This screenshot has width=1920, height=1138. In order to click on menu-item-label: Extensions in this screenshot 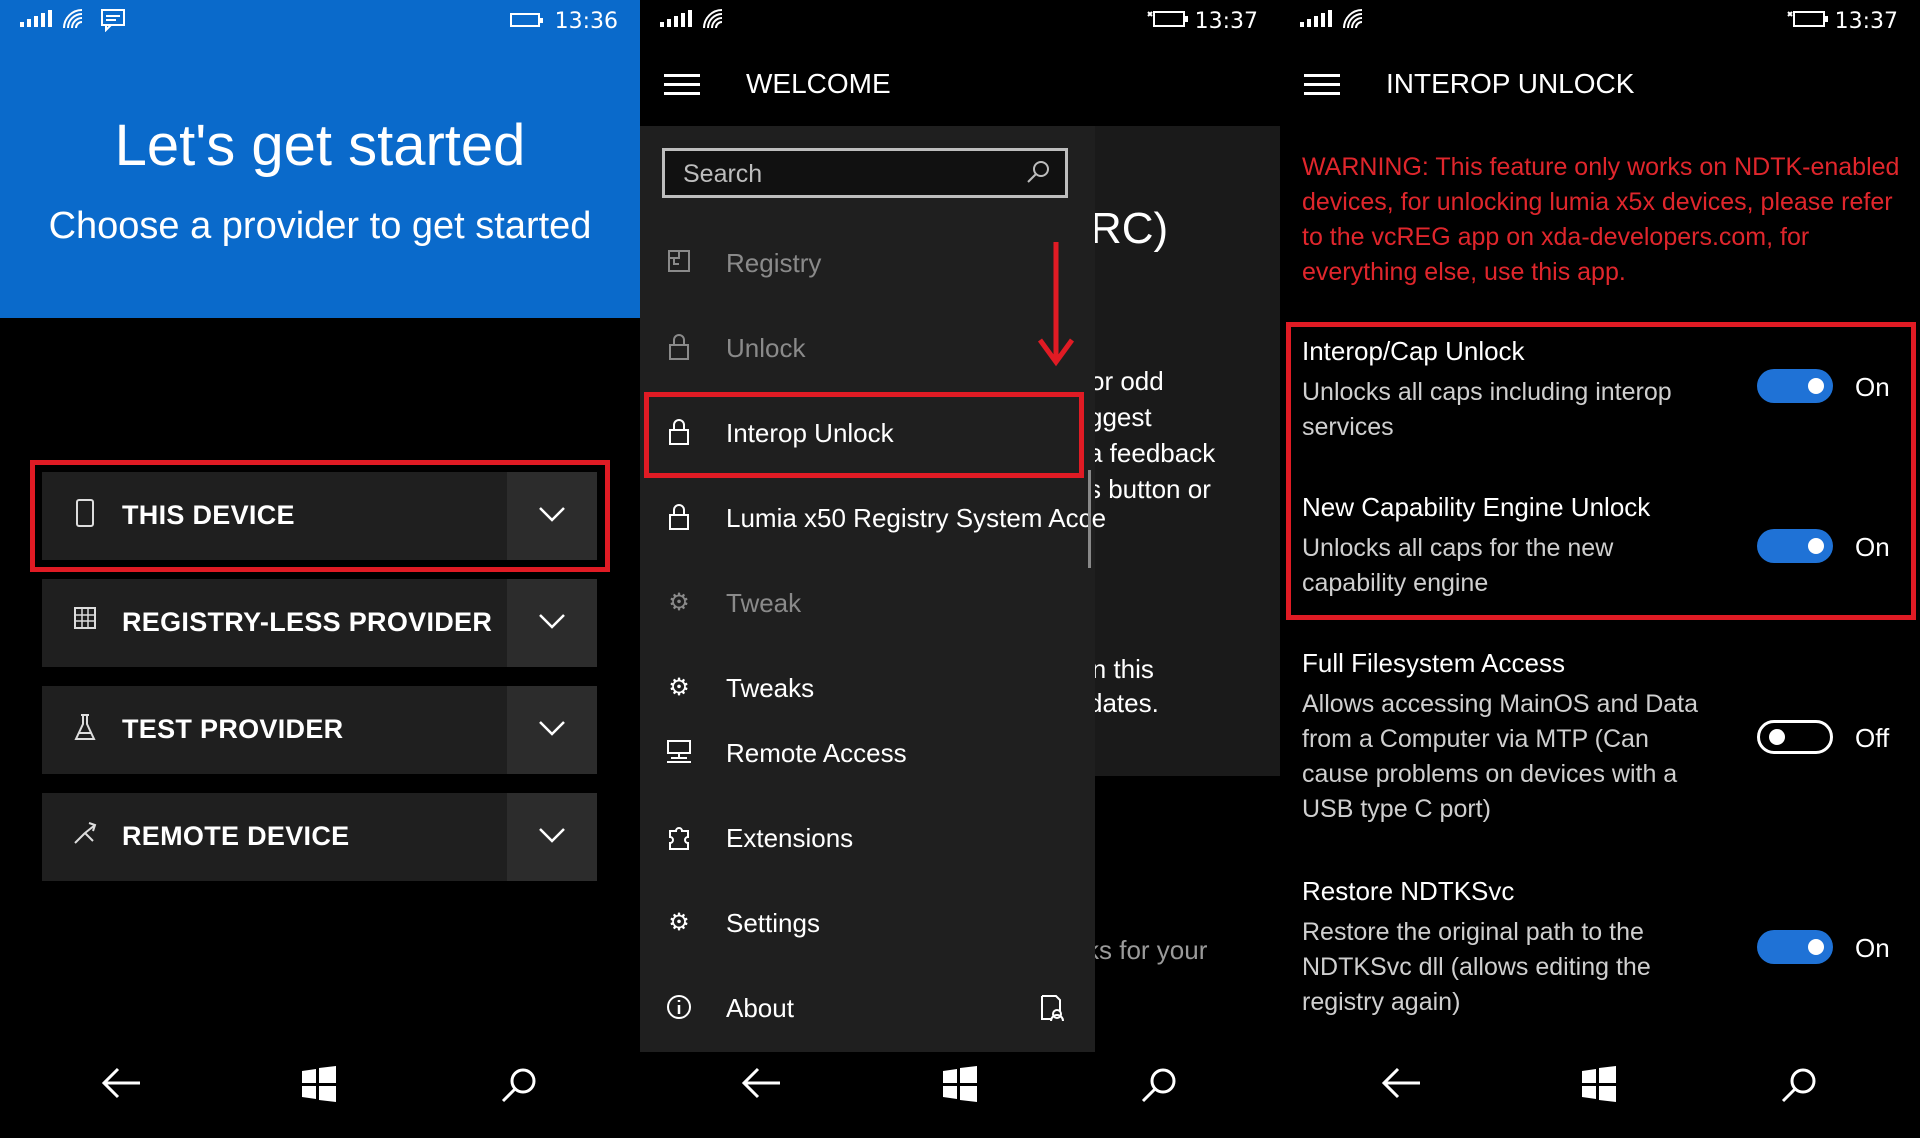, I will do `click(790, 838)`.